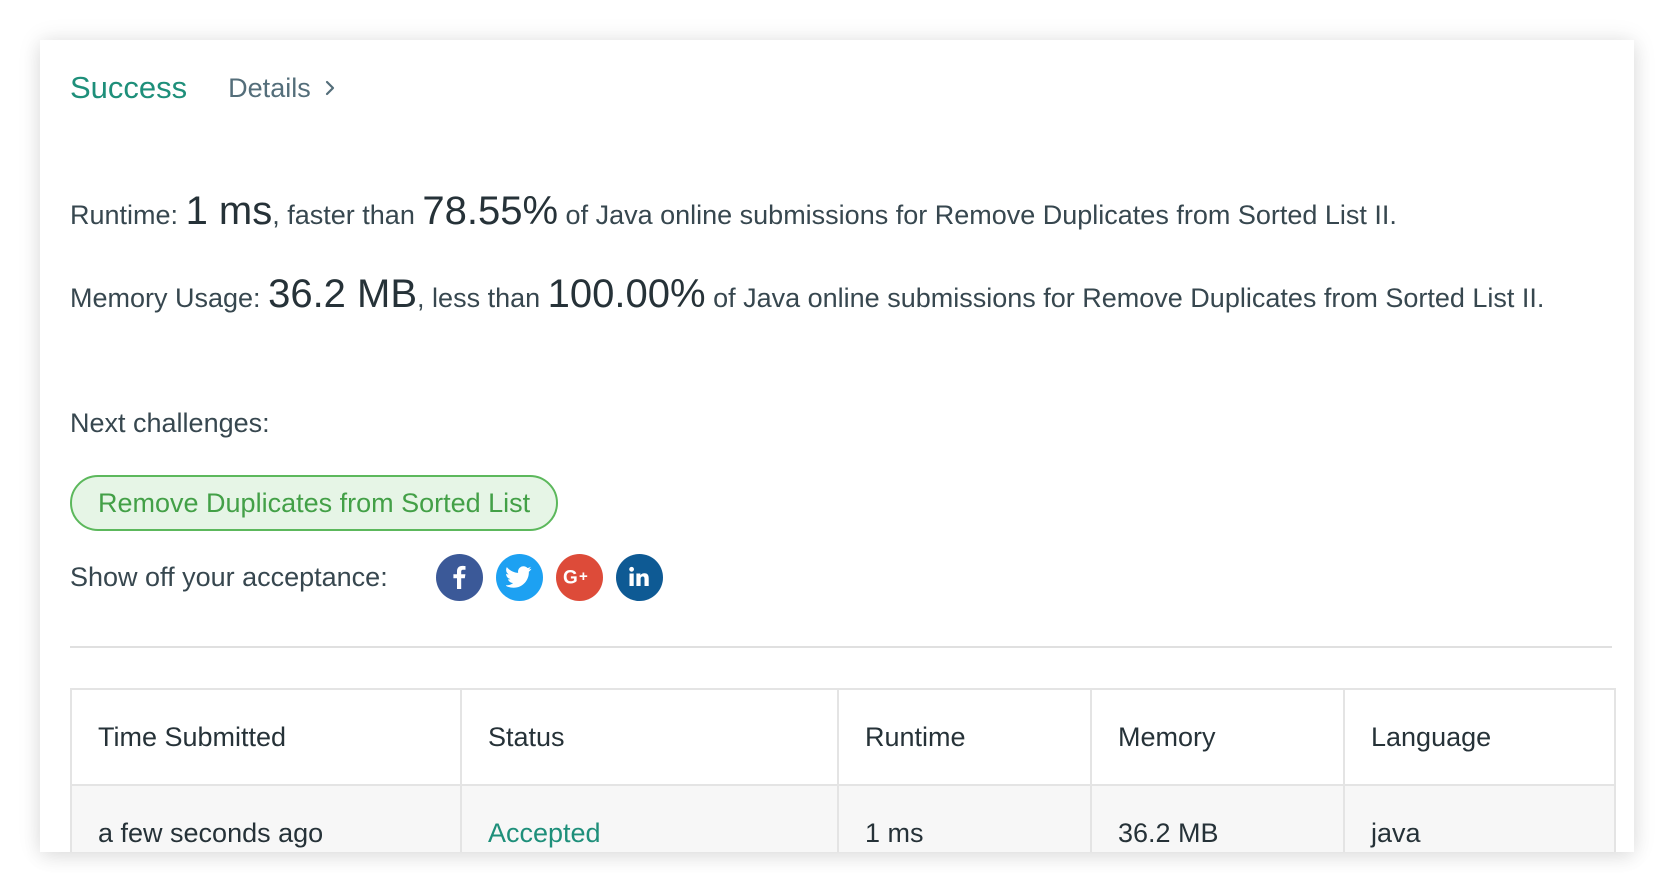 The width and height of the screenshot is (1674, 892). I want to click on twitter-icon, so click(519, 577).